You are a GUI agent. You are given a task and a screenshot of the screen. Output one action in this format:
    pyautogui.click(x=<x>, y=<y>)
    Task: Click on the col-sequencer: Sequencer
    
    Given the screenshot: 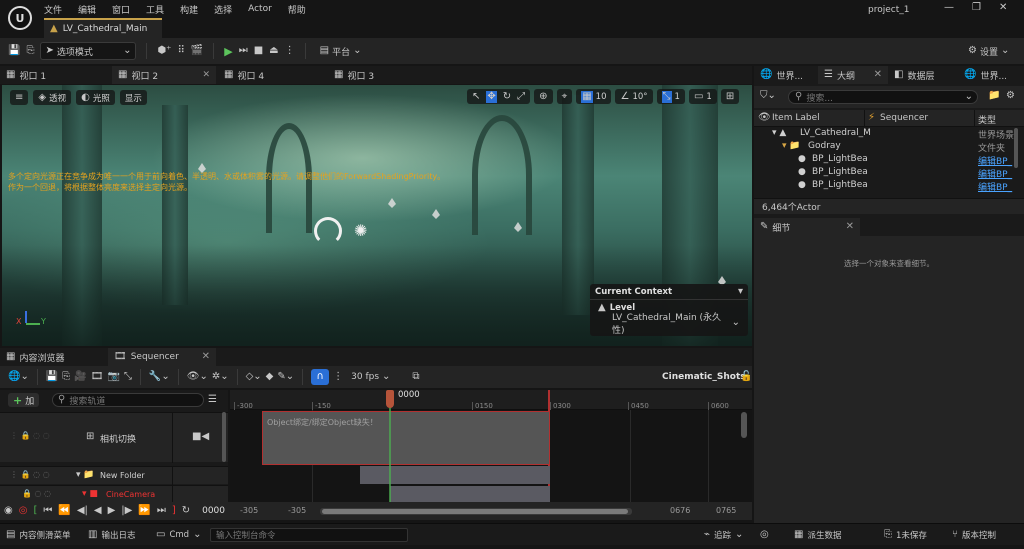 What is the action you would take?
    pyautogui.click(x=904, y=118)
    